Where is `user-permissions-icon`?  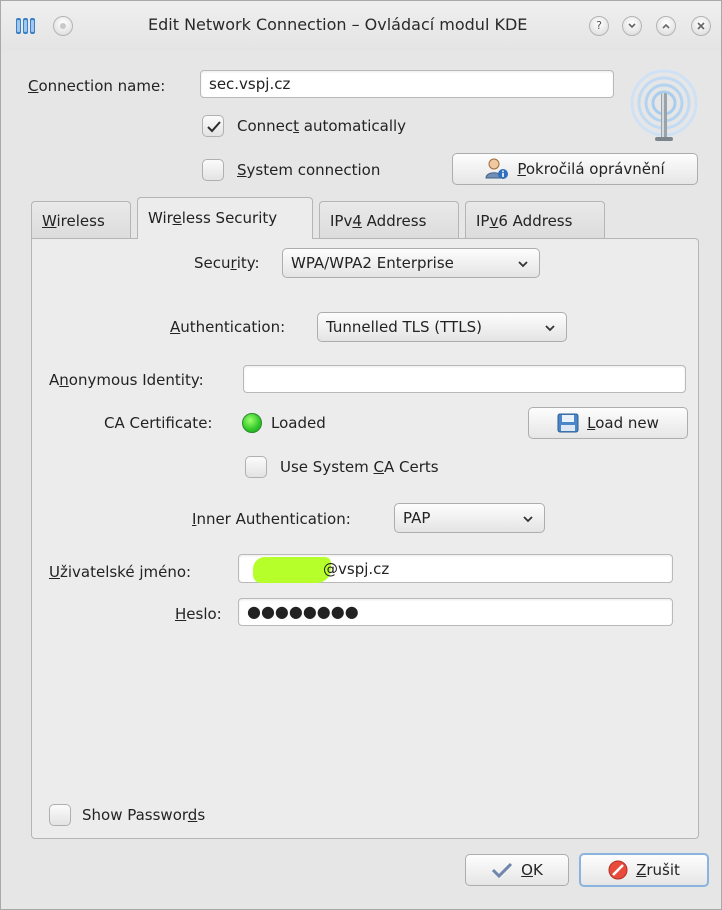 user-permissions-icon is located at coordinates (497, 168).